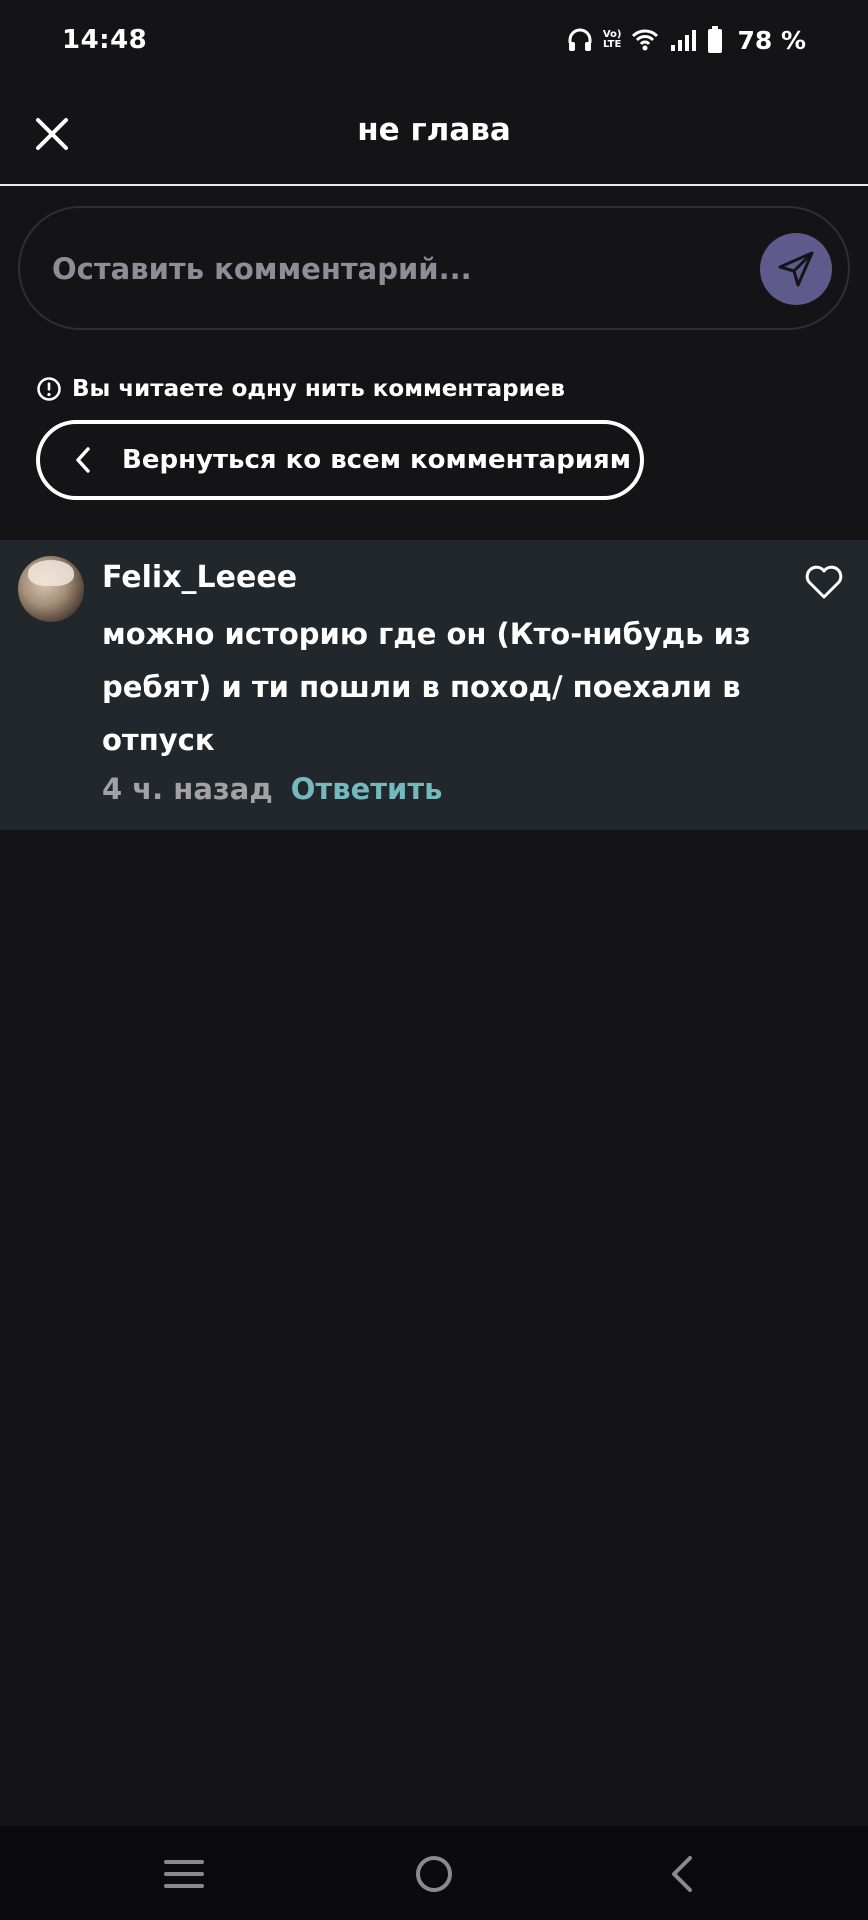 The height and width of the screenshot is (1920, 868). What do you see at coordinates (434, 40) in the screenshot?
I see `status-bar: 14:48 Vo) LTE 78 %` at bounding box center [434, 40].